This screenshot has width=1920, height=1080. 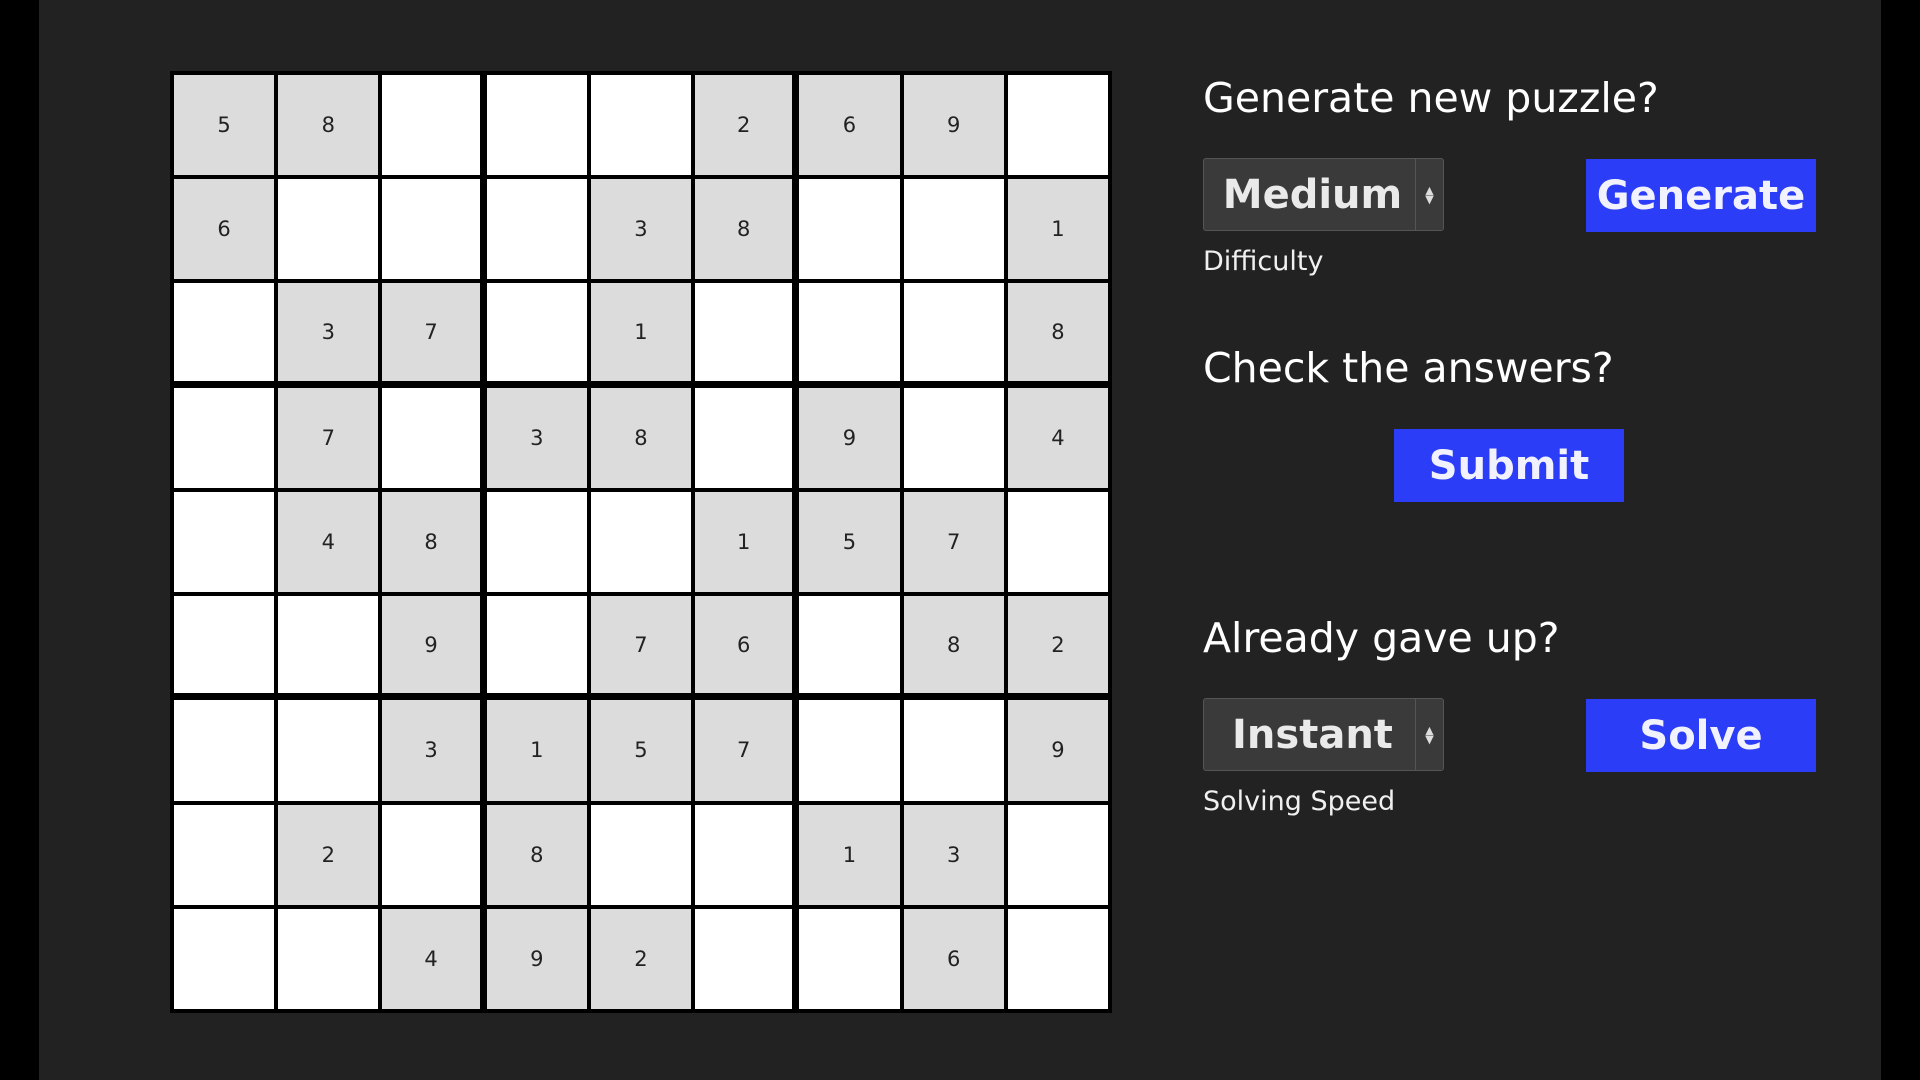 I want to click on generate-heading: Generate new puzzle?, so click(x=1431, y=98).